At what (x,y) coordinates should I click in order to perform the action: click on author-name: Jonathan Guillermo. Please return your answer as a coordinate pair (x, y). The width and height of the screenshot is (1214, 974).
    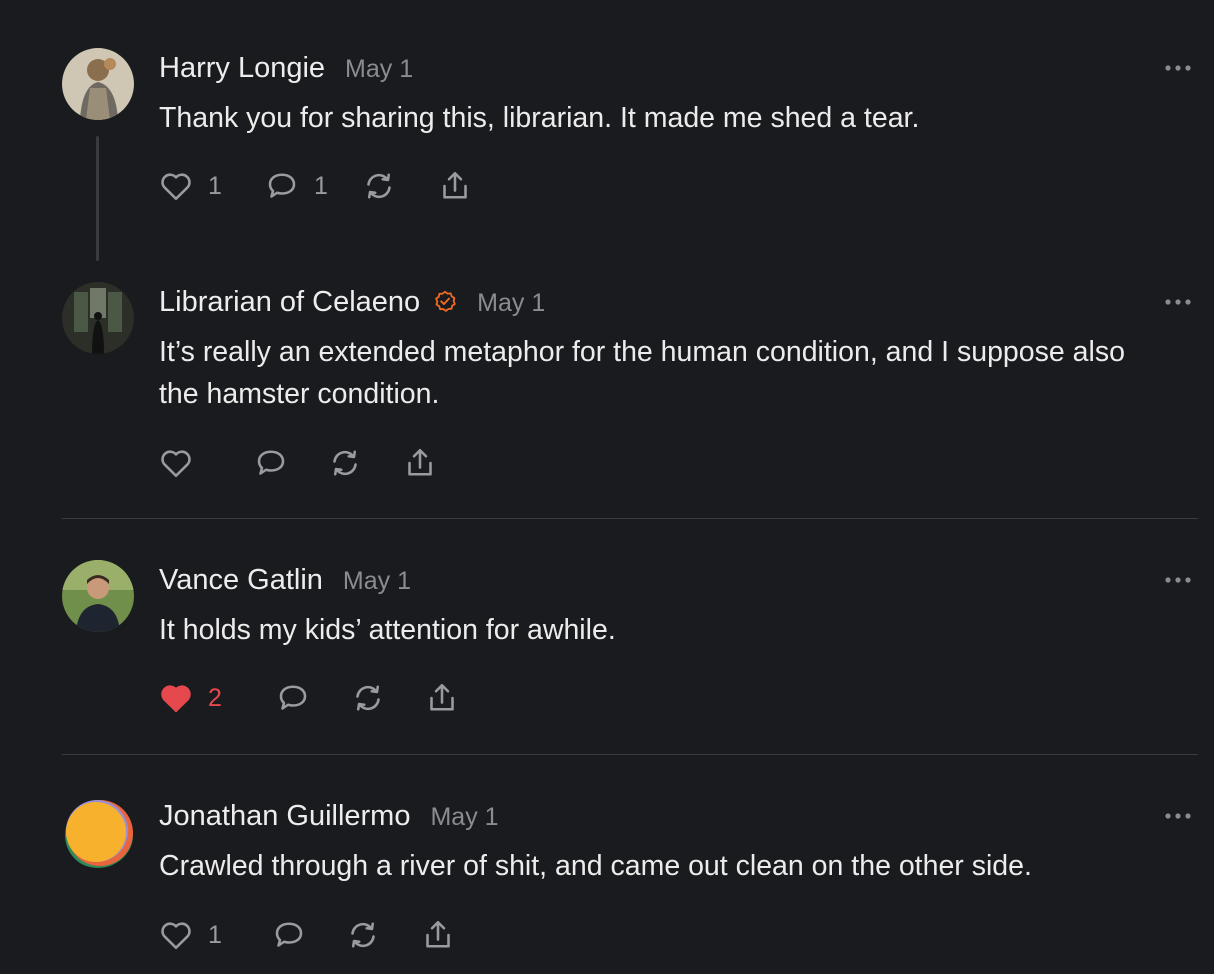
    Looking at the image, I should click on (284, 816).